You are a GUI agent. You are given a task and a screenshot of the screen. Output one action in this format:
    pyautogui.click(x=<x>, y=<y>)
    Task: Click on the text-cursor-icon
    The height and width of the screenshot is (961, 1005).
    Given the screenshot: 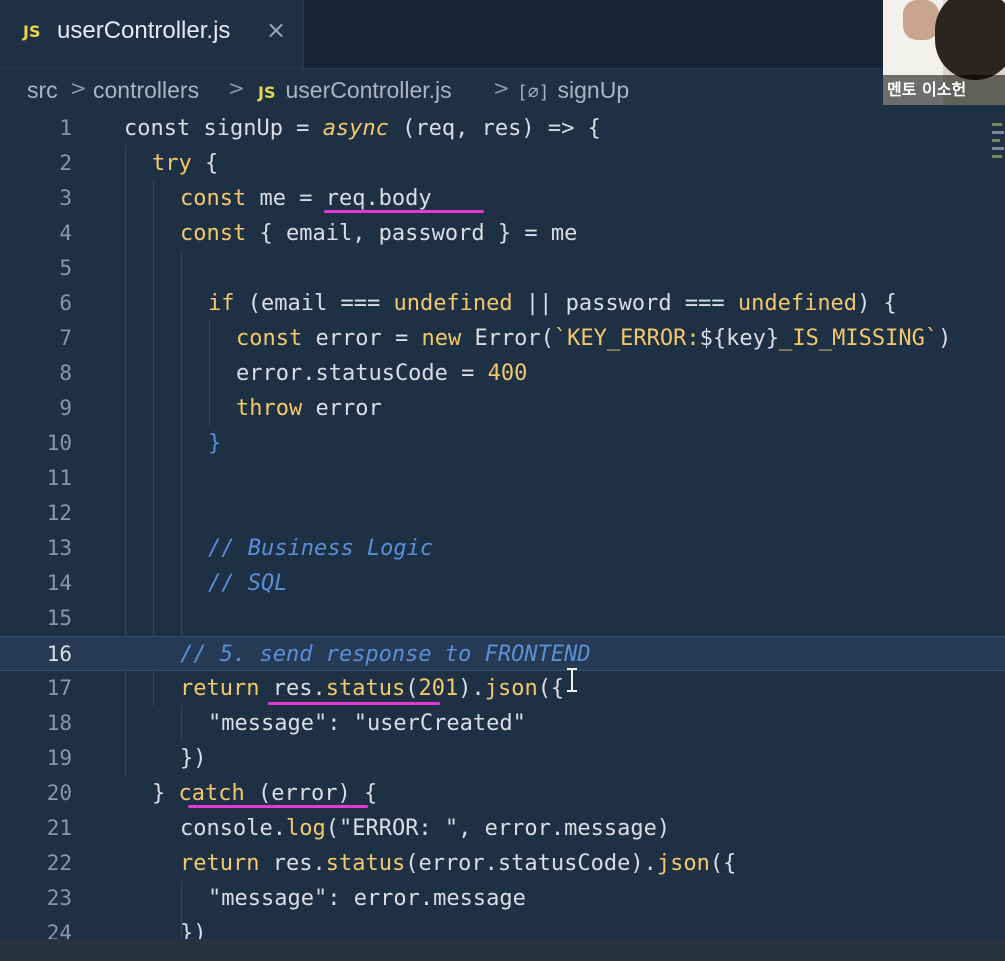 What is the action you would take?
    pyautogui.click(x=572, y=680)
    